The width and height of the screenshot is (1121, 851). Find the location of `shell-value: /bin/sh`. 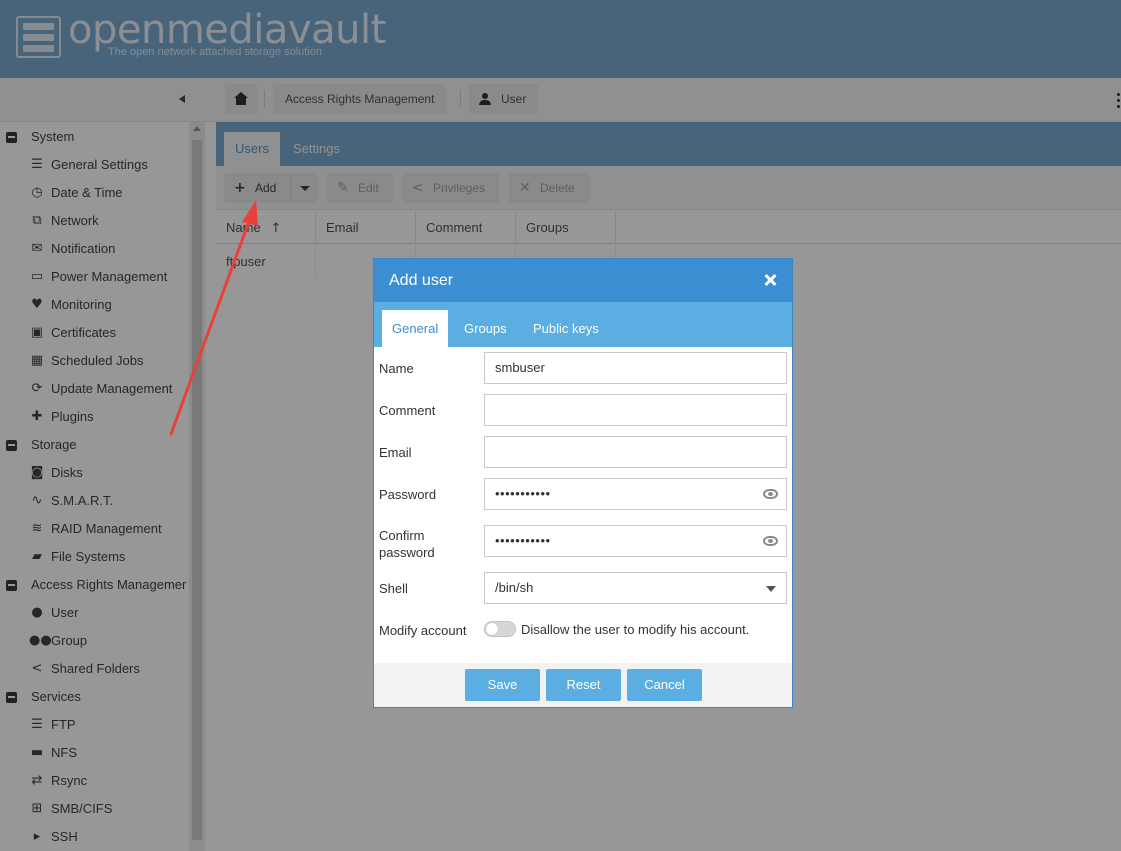

shell-value: /bin/sh is located at coordinates (514, 587).